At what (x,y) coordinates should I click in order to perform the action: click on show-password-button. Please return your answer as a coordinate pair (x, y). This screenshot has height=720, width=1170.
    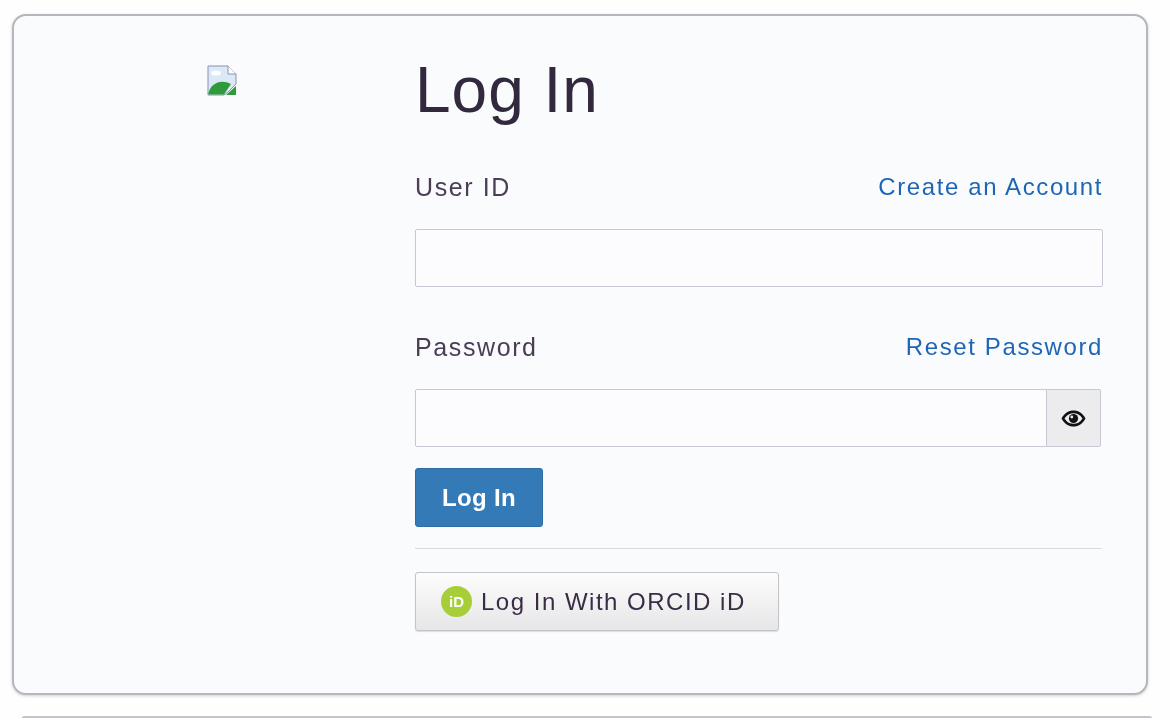
    Looking at the image, I should click on (1074, 418).